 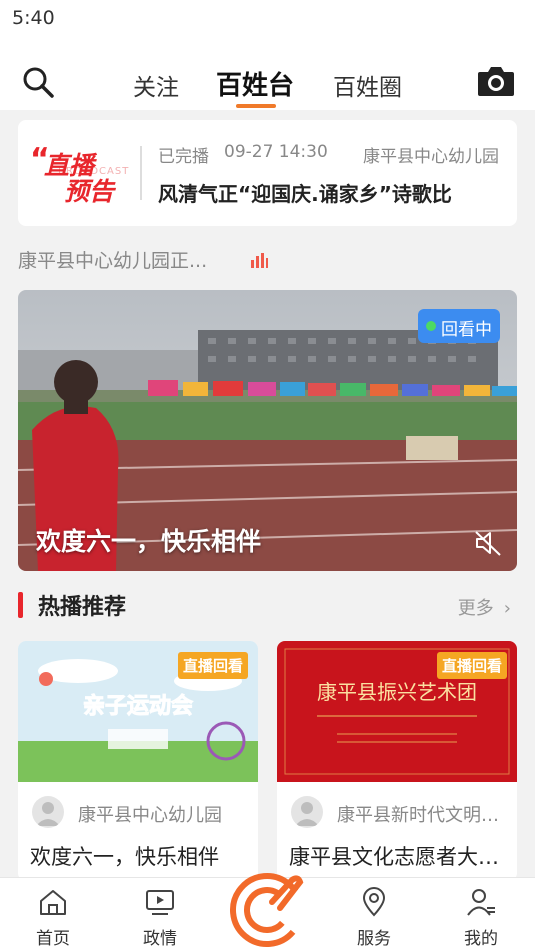 I want to click on live-datetime: 09-27 14:30, so click(x=276, y=152).